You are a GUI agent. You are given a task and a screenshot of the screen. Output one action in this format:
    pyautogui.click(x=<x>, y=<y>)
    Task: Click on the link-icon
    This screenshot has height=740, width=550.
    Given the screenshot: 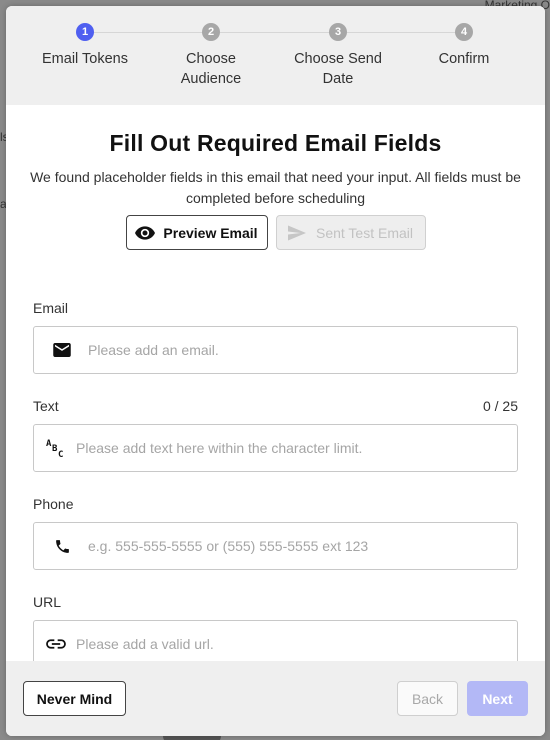 What is the action you would take?
    pyautogui.click(x=56, y=644)
    